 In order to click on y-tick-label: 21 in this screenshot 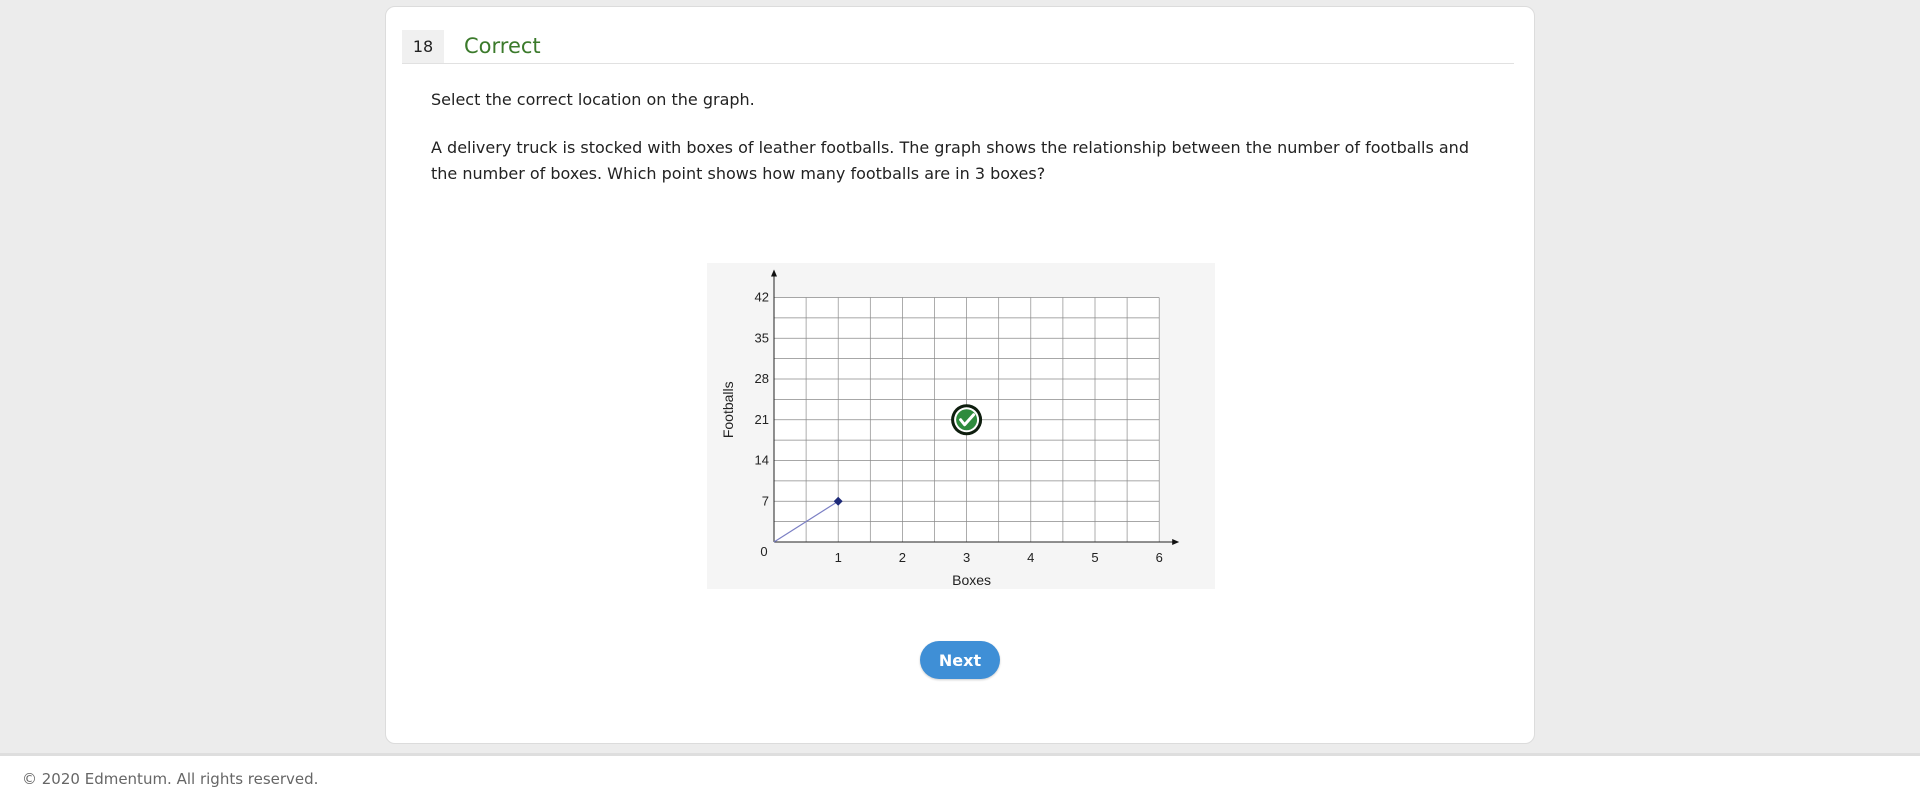, I will do `click(762, 419)`.